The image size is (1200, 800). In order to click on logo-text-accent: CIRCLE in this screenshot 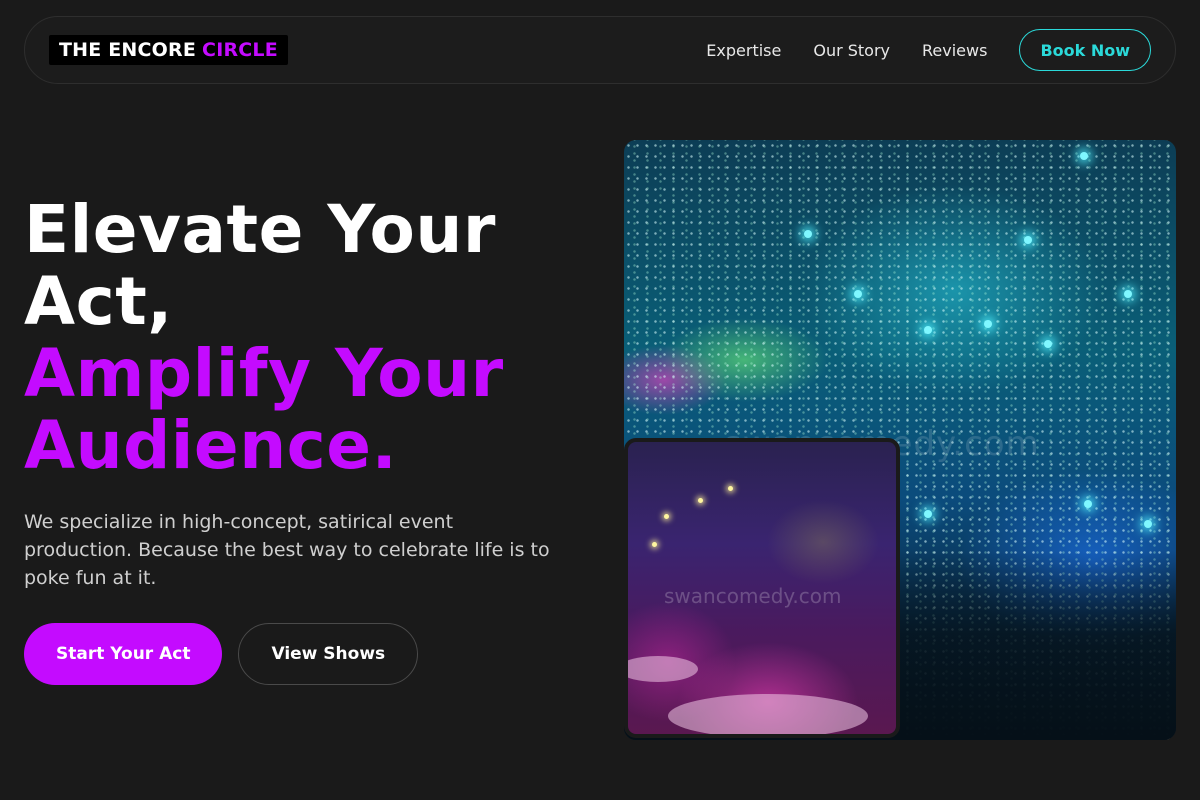, I will do `click(240, 50)`.